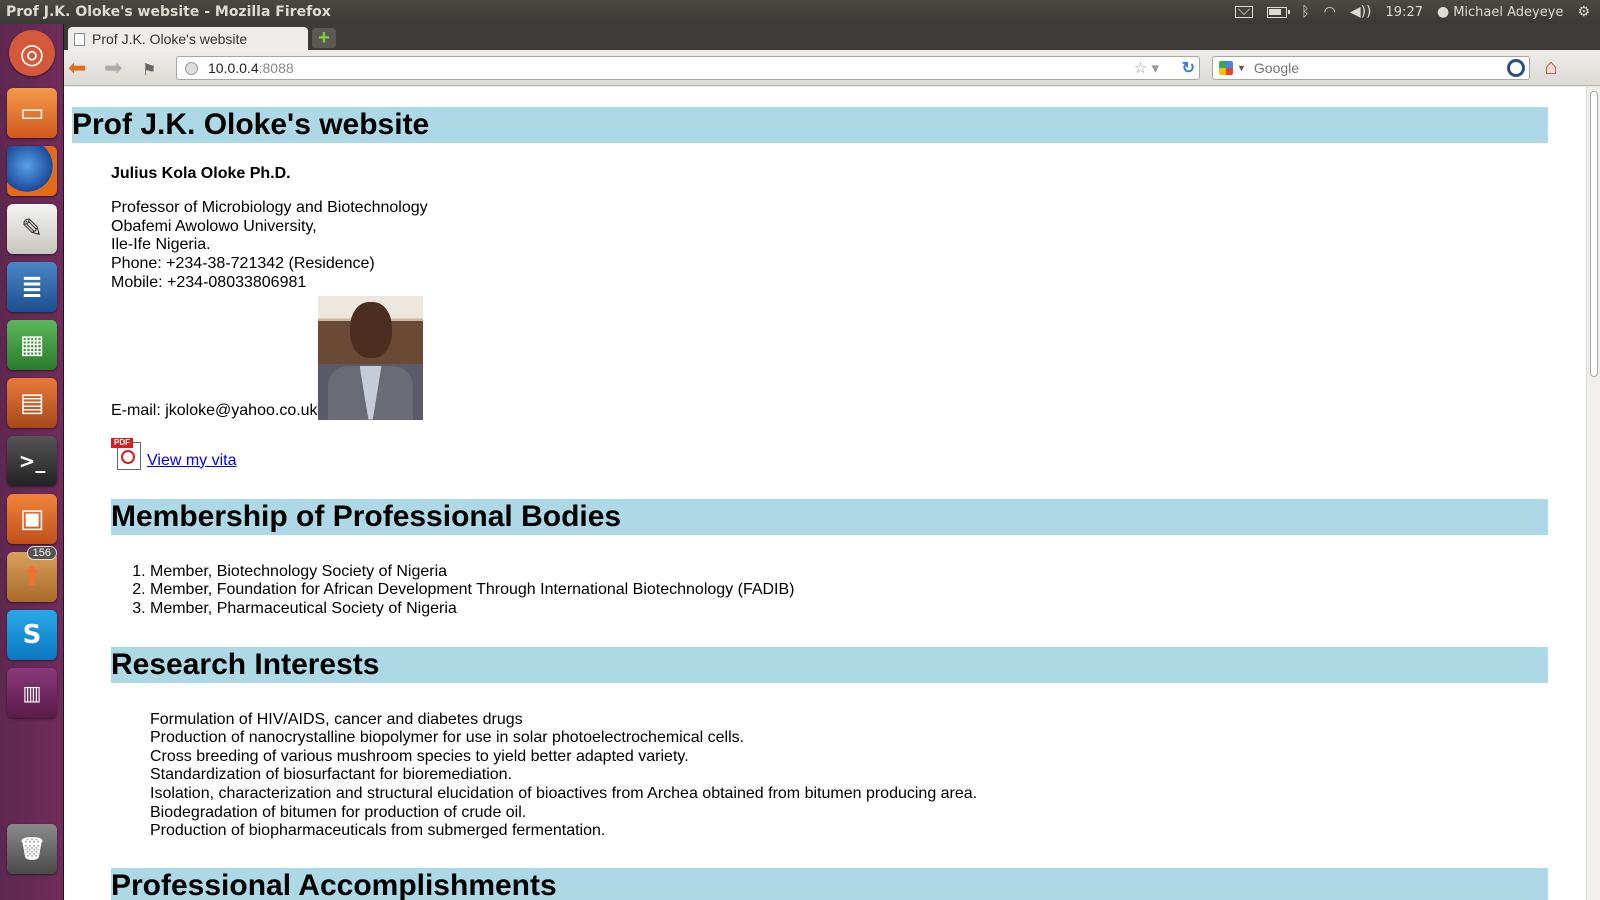 The height and width of the screenshot is (900, 1600). Describe the element at coordinates (1583, 12) in the screenshot. I see `gear-icon: ⚙` at that location.